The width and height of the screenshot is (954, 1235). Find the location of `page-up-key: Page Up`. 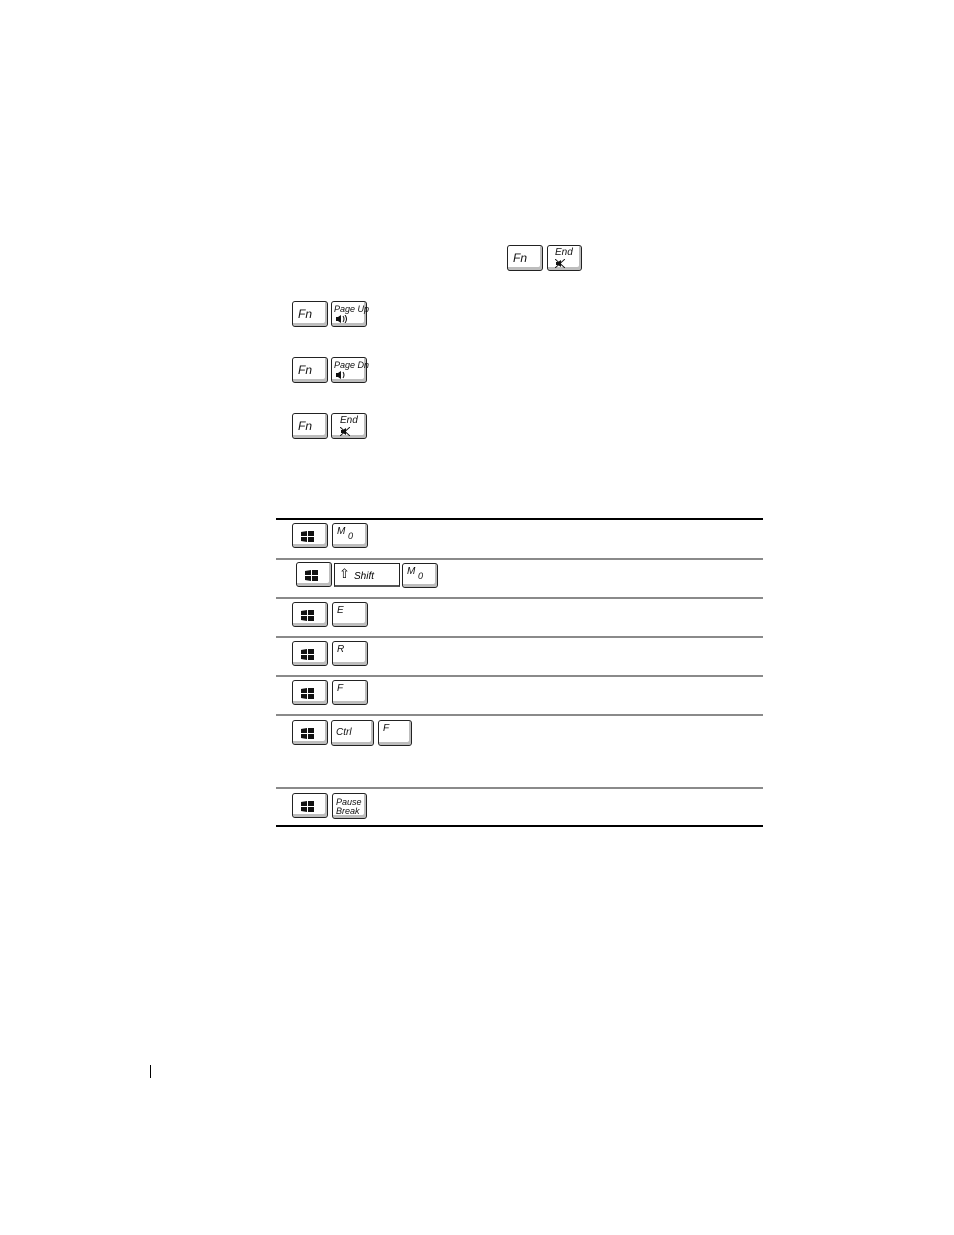

page-up-key: Page Up is located at coordinates (350, 314).